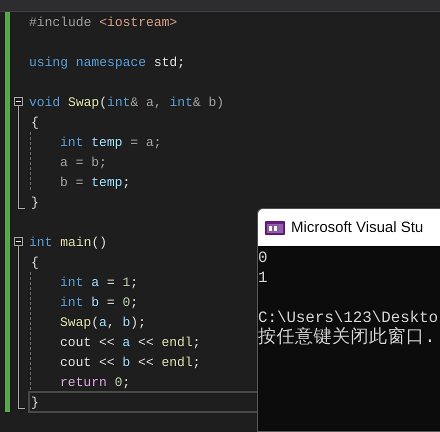 The height and width of the screenshot is (432, 440). I want to click on code-line: #include <iostream>, so click(103, 23).